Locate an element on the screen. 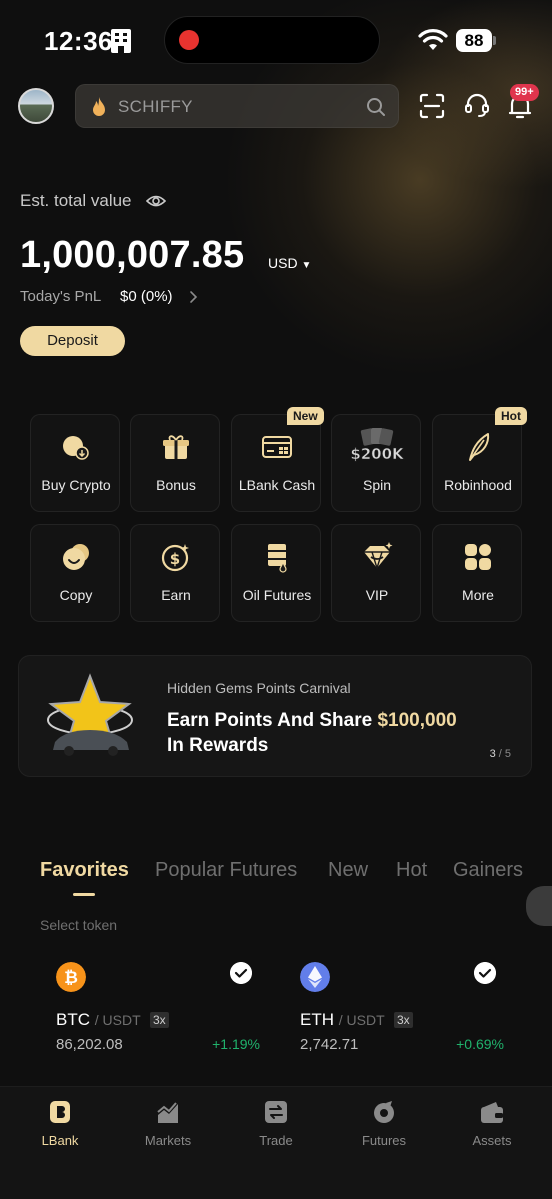  shortcut-spin: $200K Spin is located at coordinates (376, 463).